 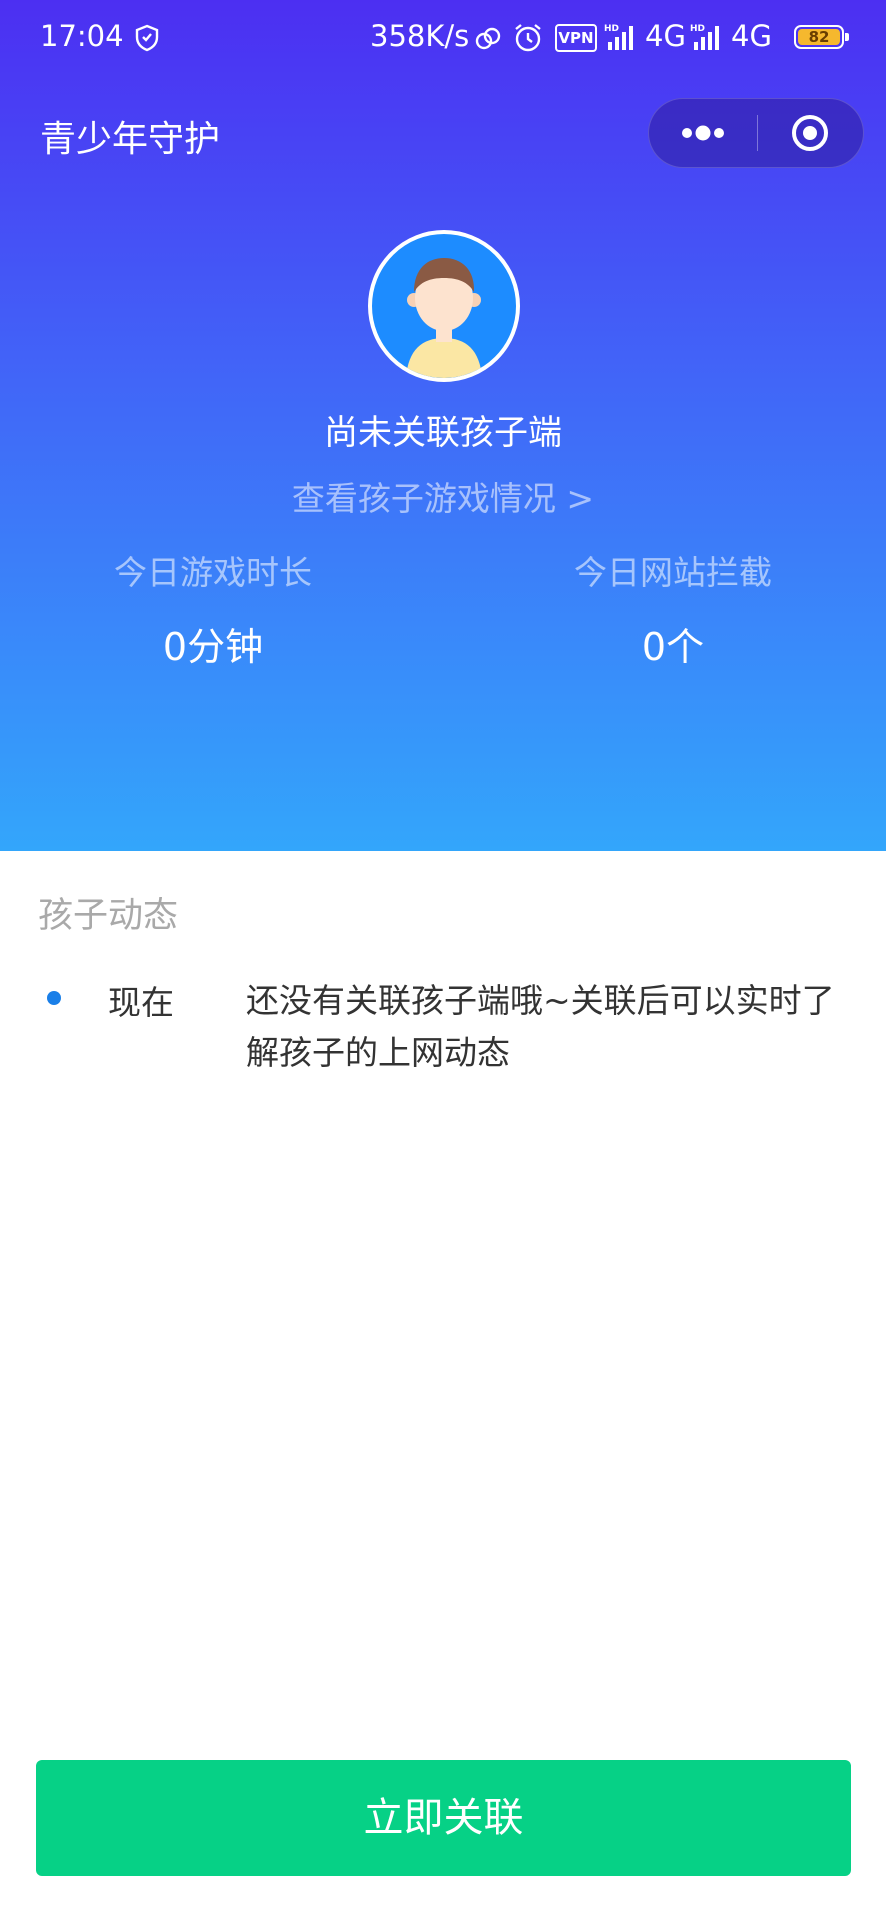 What do you see at coordinates (847, 37) in the screenshot?
I see `battery-tip` at bounding box center [847, 37].